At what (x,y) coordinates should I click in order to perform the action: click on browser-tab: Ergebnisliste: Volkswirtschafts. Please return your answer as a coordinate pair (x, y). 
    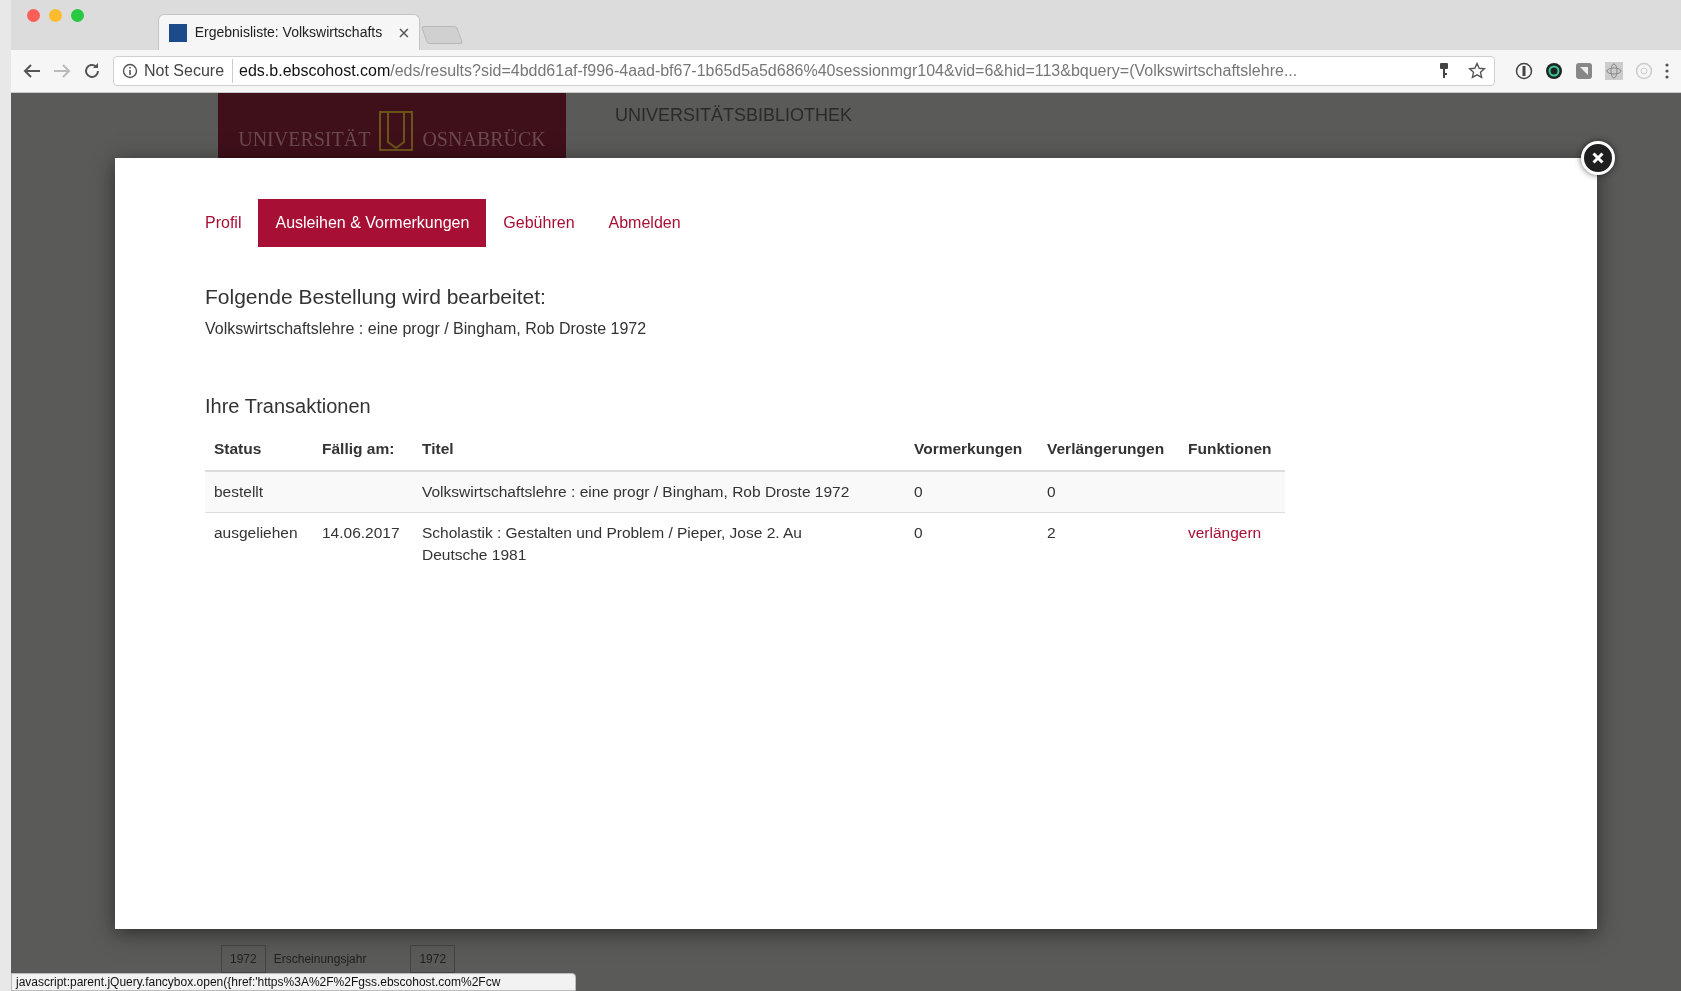
    Looking at the image, I should click on (289, 32).